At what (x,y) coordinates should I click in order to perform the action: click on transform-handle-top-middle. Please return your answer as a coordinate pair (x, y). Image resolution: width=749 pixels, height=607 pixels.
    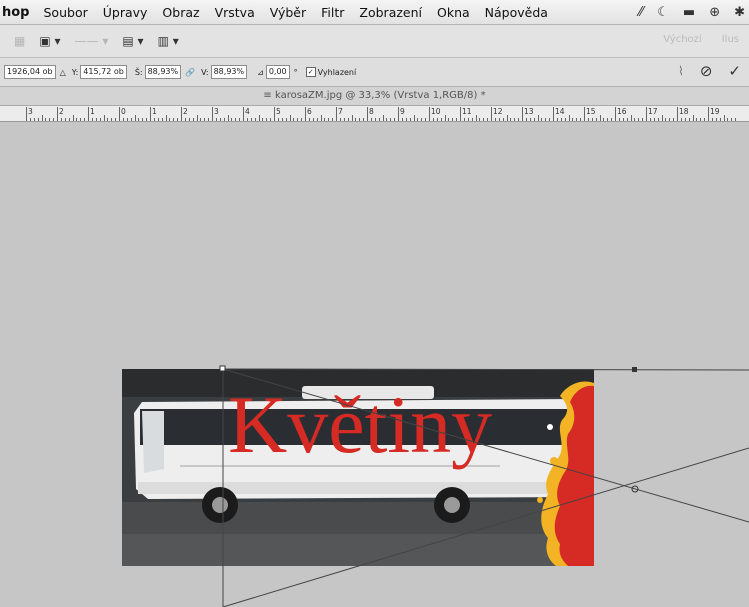
    Looking at the image, I should click on (634, 369).